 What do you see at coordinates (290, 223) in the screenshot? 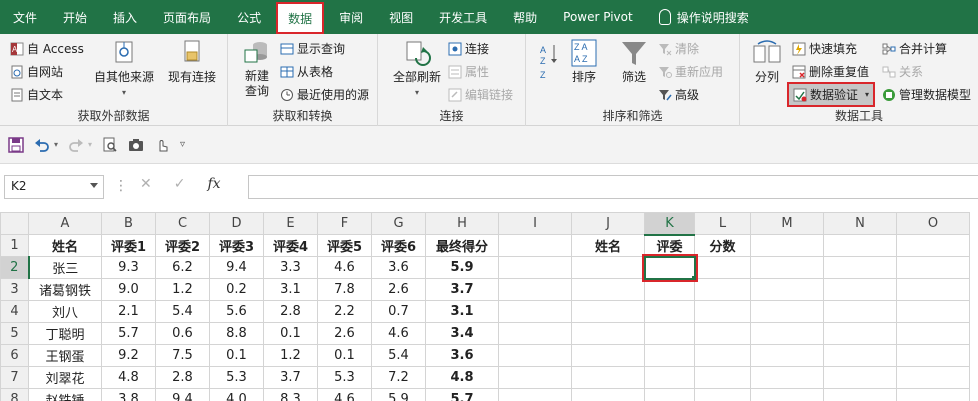
I see `column-header: E` at bounding box center [290, 223].